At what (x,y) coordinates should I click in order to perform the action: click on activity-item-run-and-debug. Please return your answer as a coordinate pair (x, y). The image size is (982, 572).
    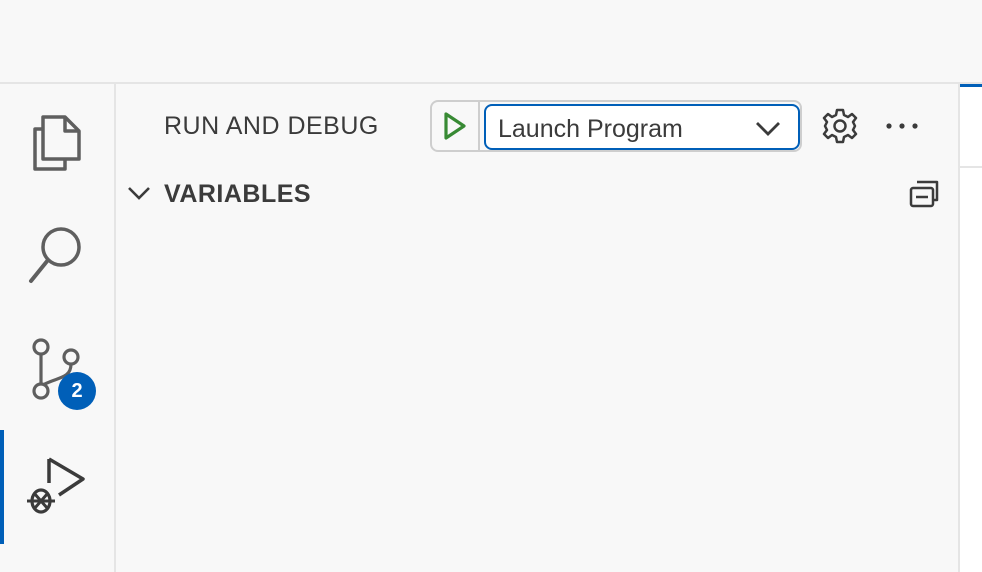
    Looking at the image, I should click on (57, 487).